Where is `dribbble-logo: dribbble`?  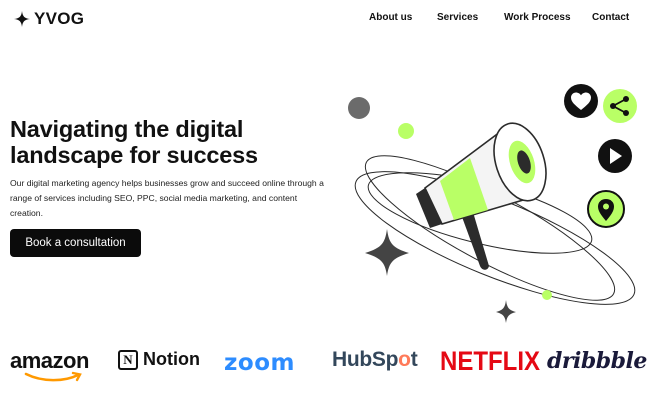 dribbble-logo: dribbble is located at coordinates (597, 361).